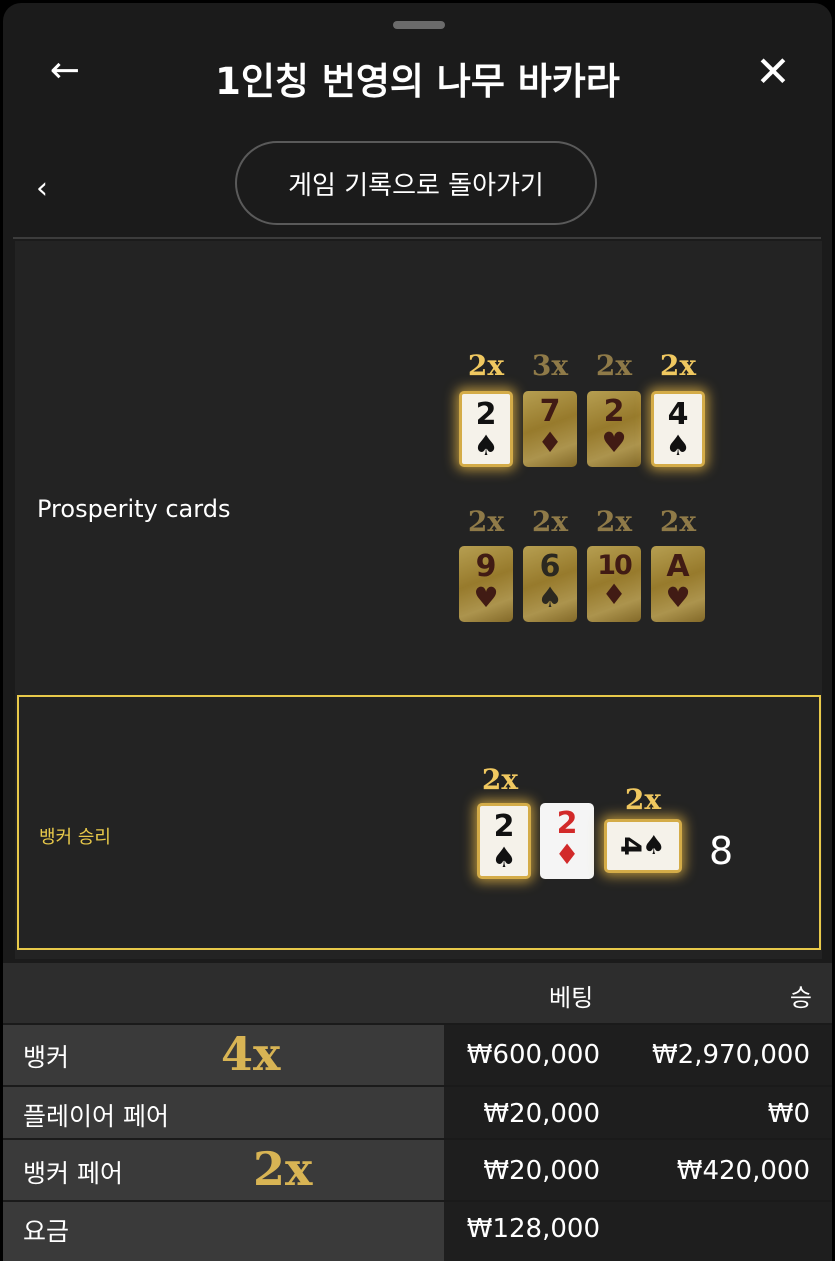  What do you see at coordinates (643, 846) in the screenshot?
I see `result-card-sideways: 4 ♠` at bounding box center [643, 846].